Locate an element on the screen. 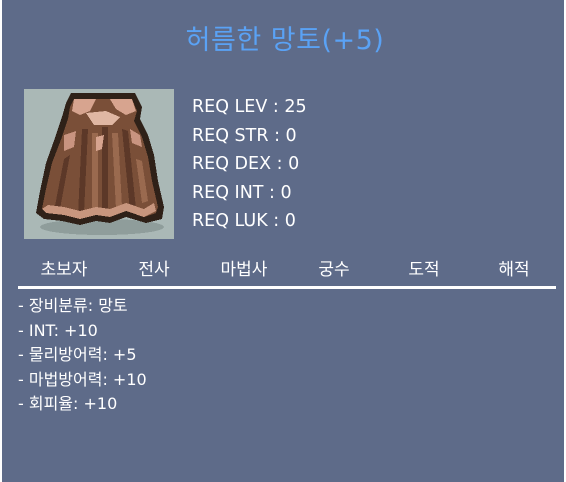 The image size is (566, 482). job-pirate: 해적 is located at coordinates (514, 270).